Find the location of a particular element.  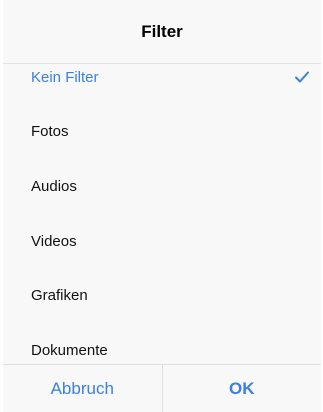

cancel-button: Abbruch is located at coordinates (82, 388).